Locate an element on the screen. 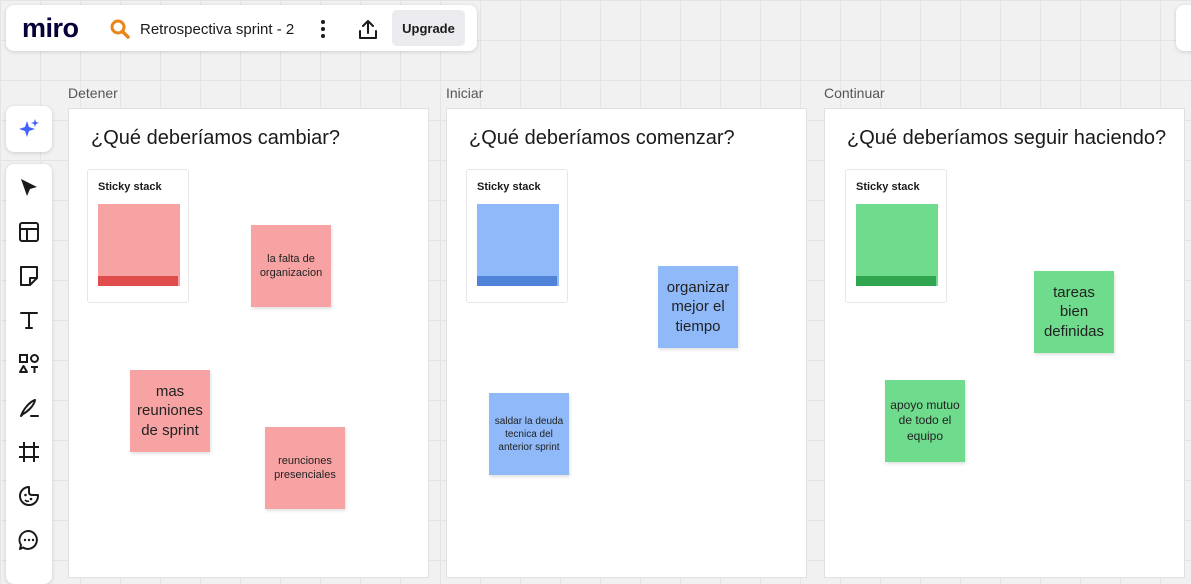 The height and width of the screenshot is (584, 1191). sticky-note: reunciones presenciales is located at coordinates (305, 468).